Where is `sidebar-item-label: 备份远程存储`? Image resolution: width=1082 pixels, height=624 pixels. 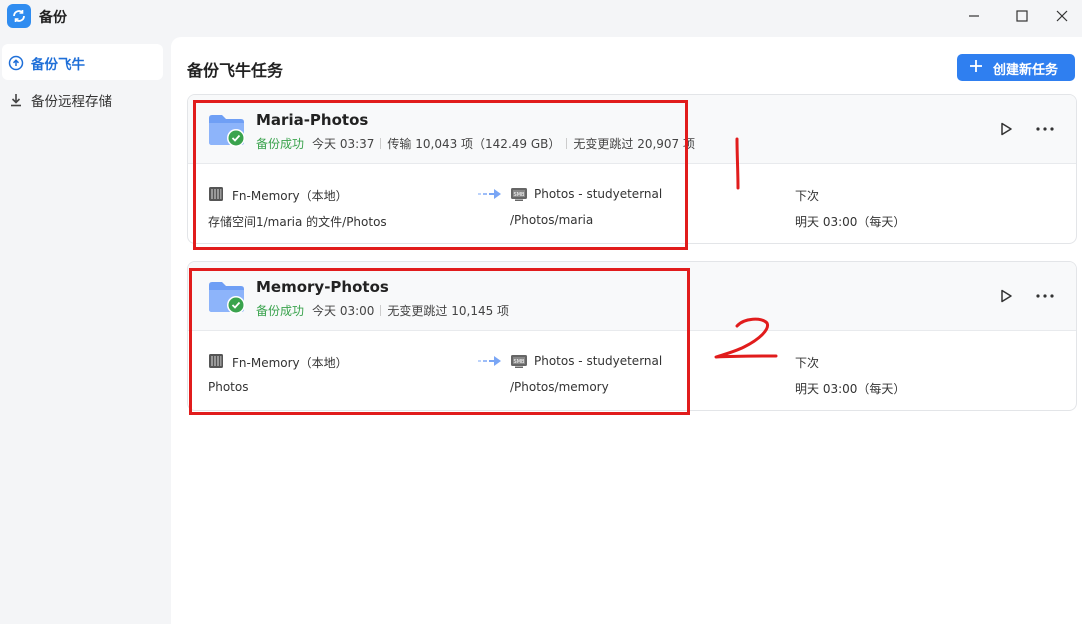 sidebar-item-label: 备份远程存储 is located at coordinates (71, 102).